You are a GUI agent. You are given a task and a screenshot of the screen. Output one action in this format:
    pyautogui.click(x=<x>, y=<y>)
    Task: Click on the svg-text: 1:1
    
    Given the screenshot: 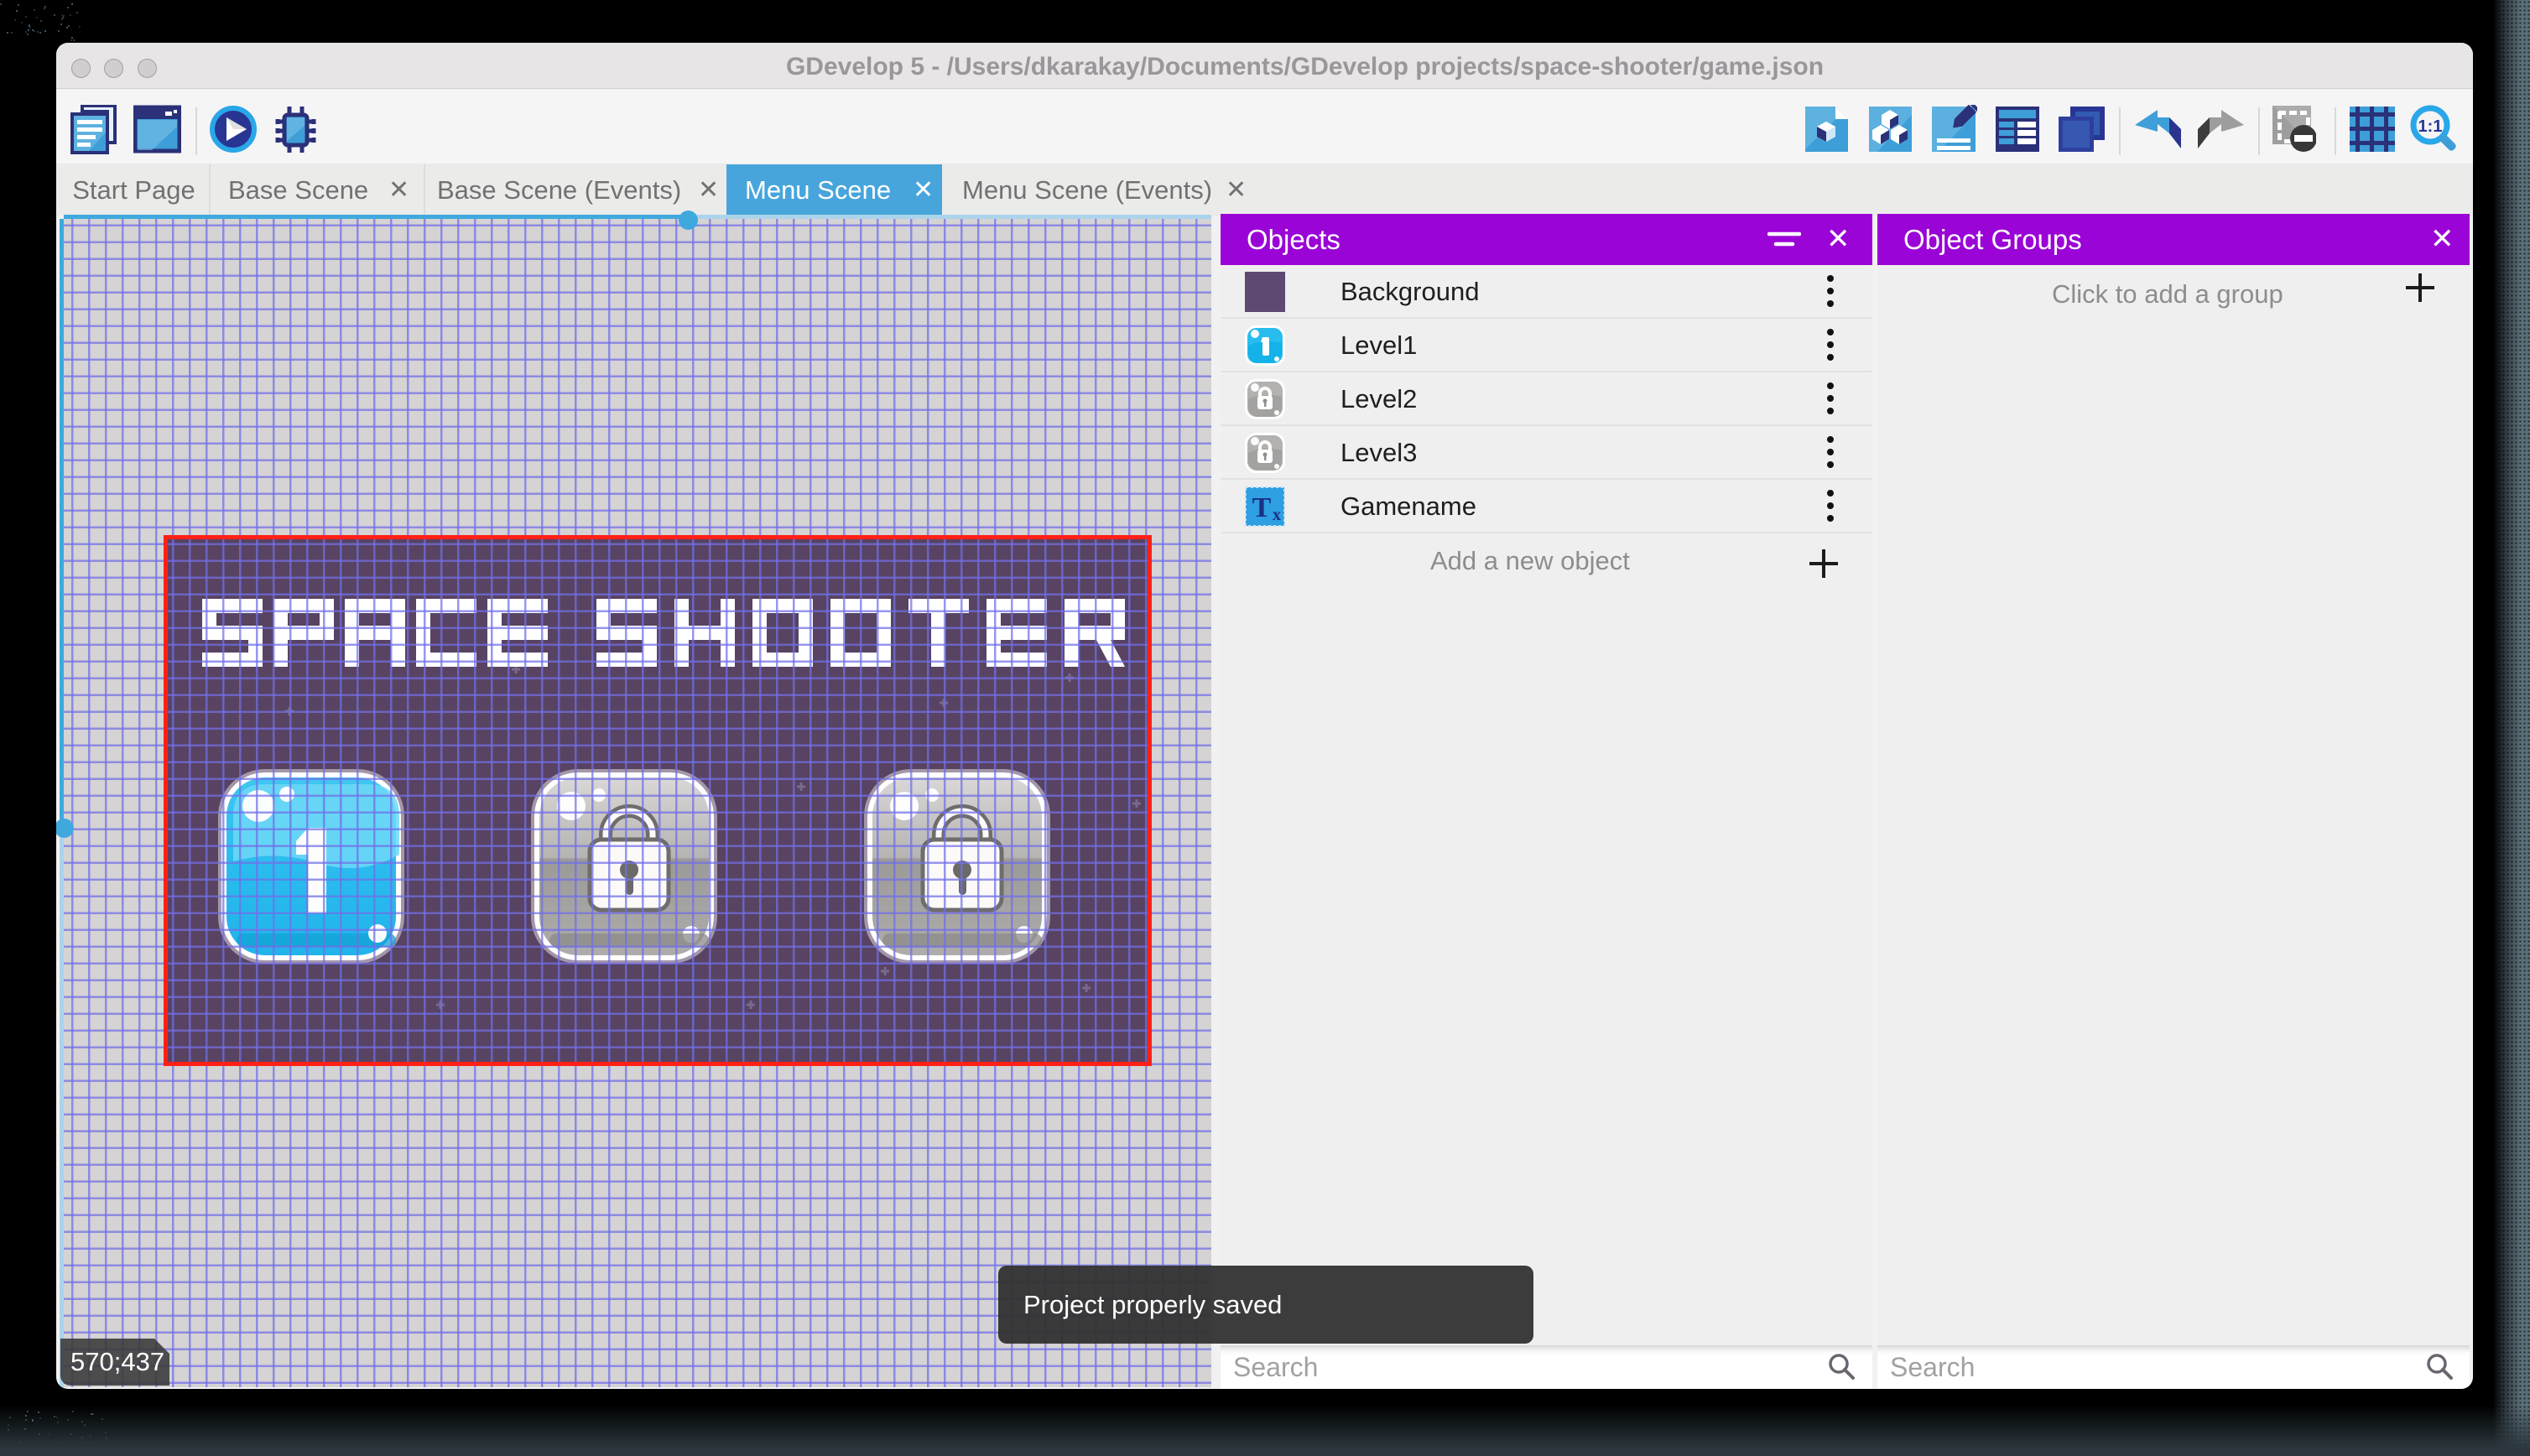 What is the action you would take?
    pyautogui.click(x=2430, y=126)
    